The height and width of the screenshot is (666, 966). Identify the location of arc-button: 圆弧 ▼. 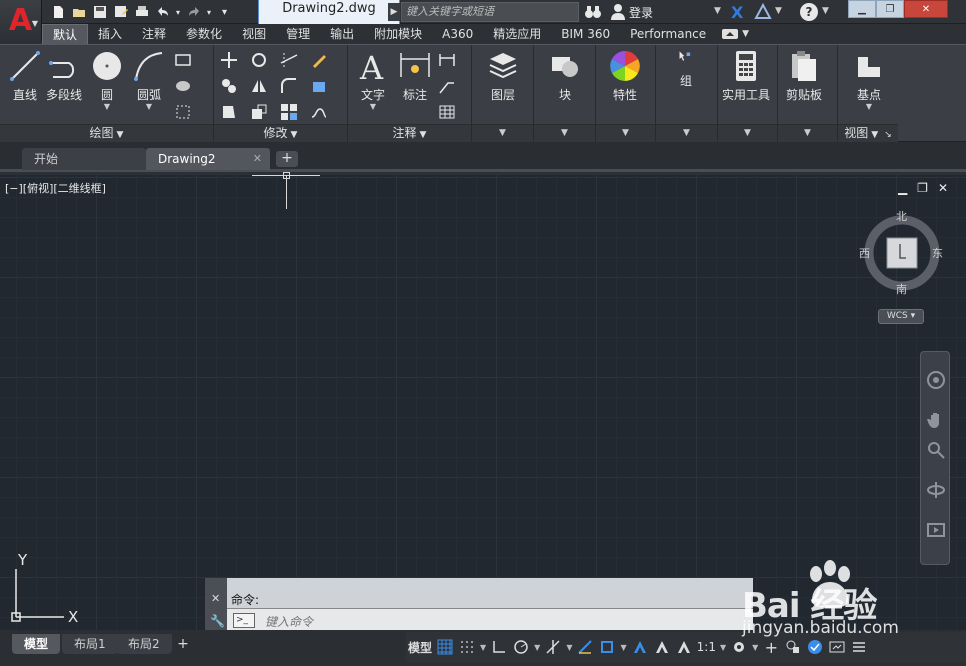
(149, 80).